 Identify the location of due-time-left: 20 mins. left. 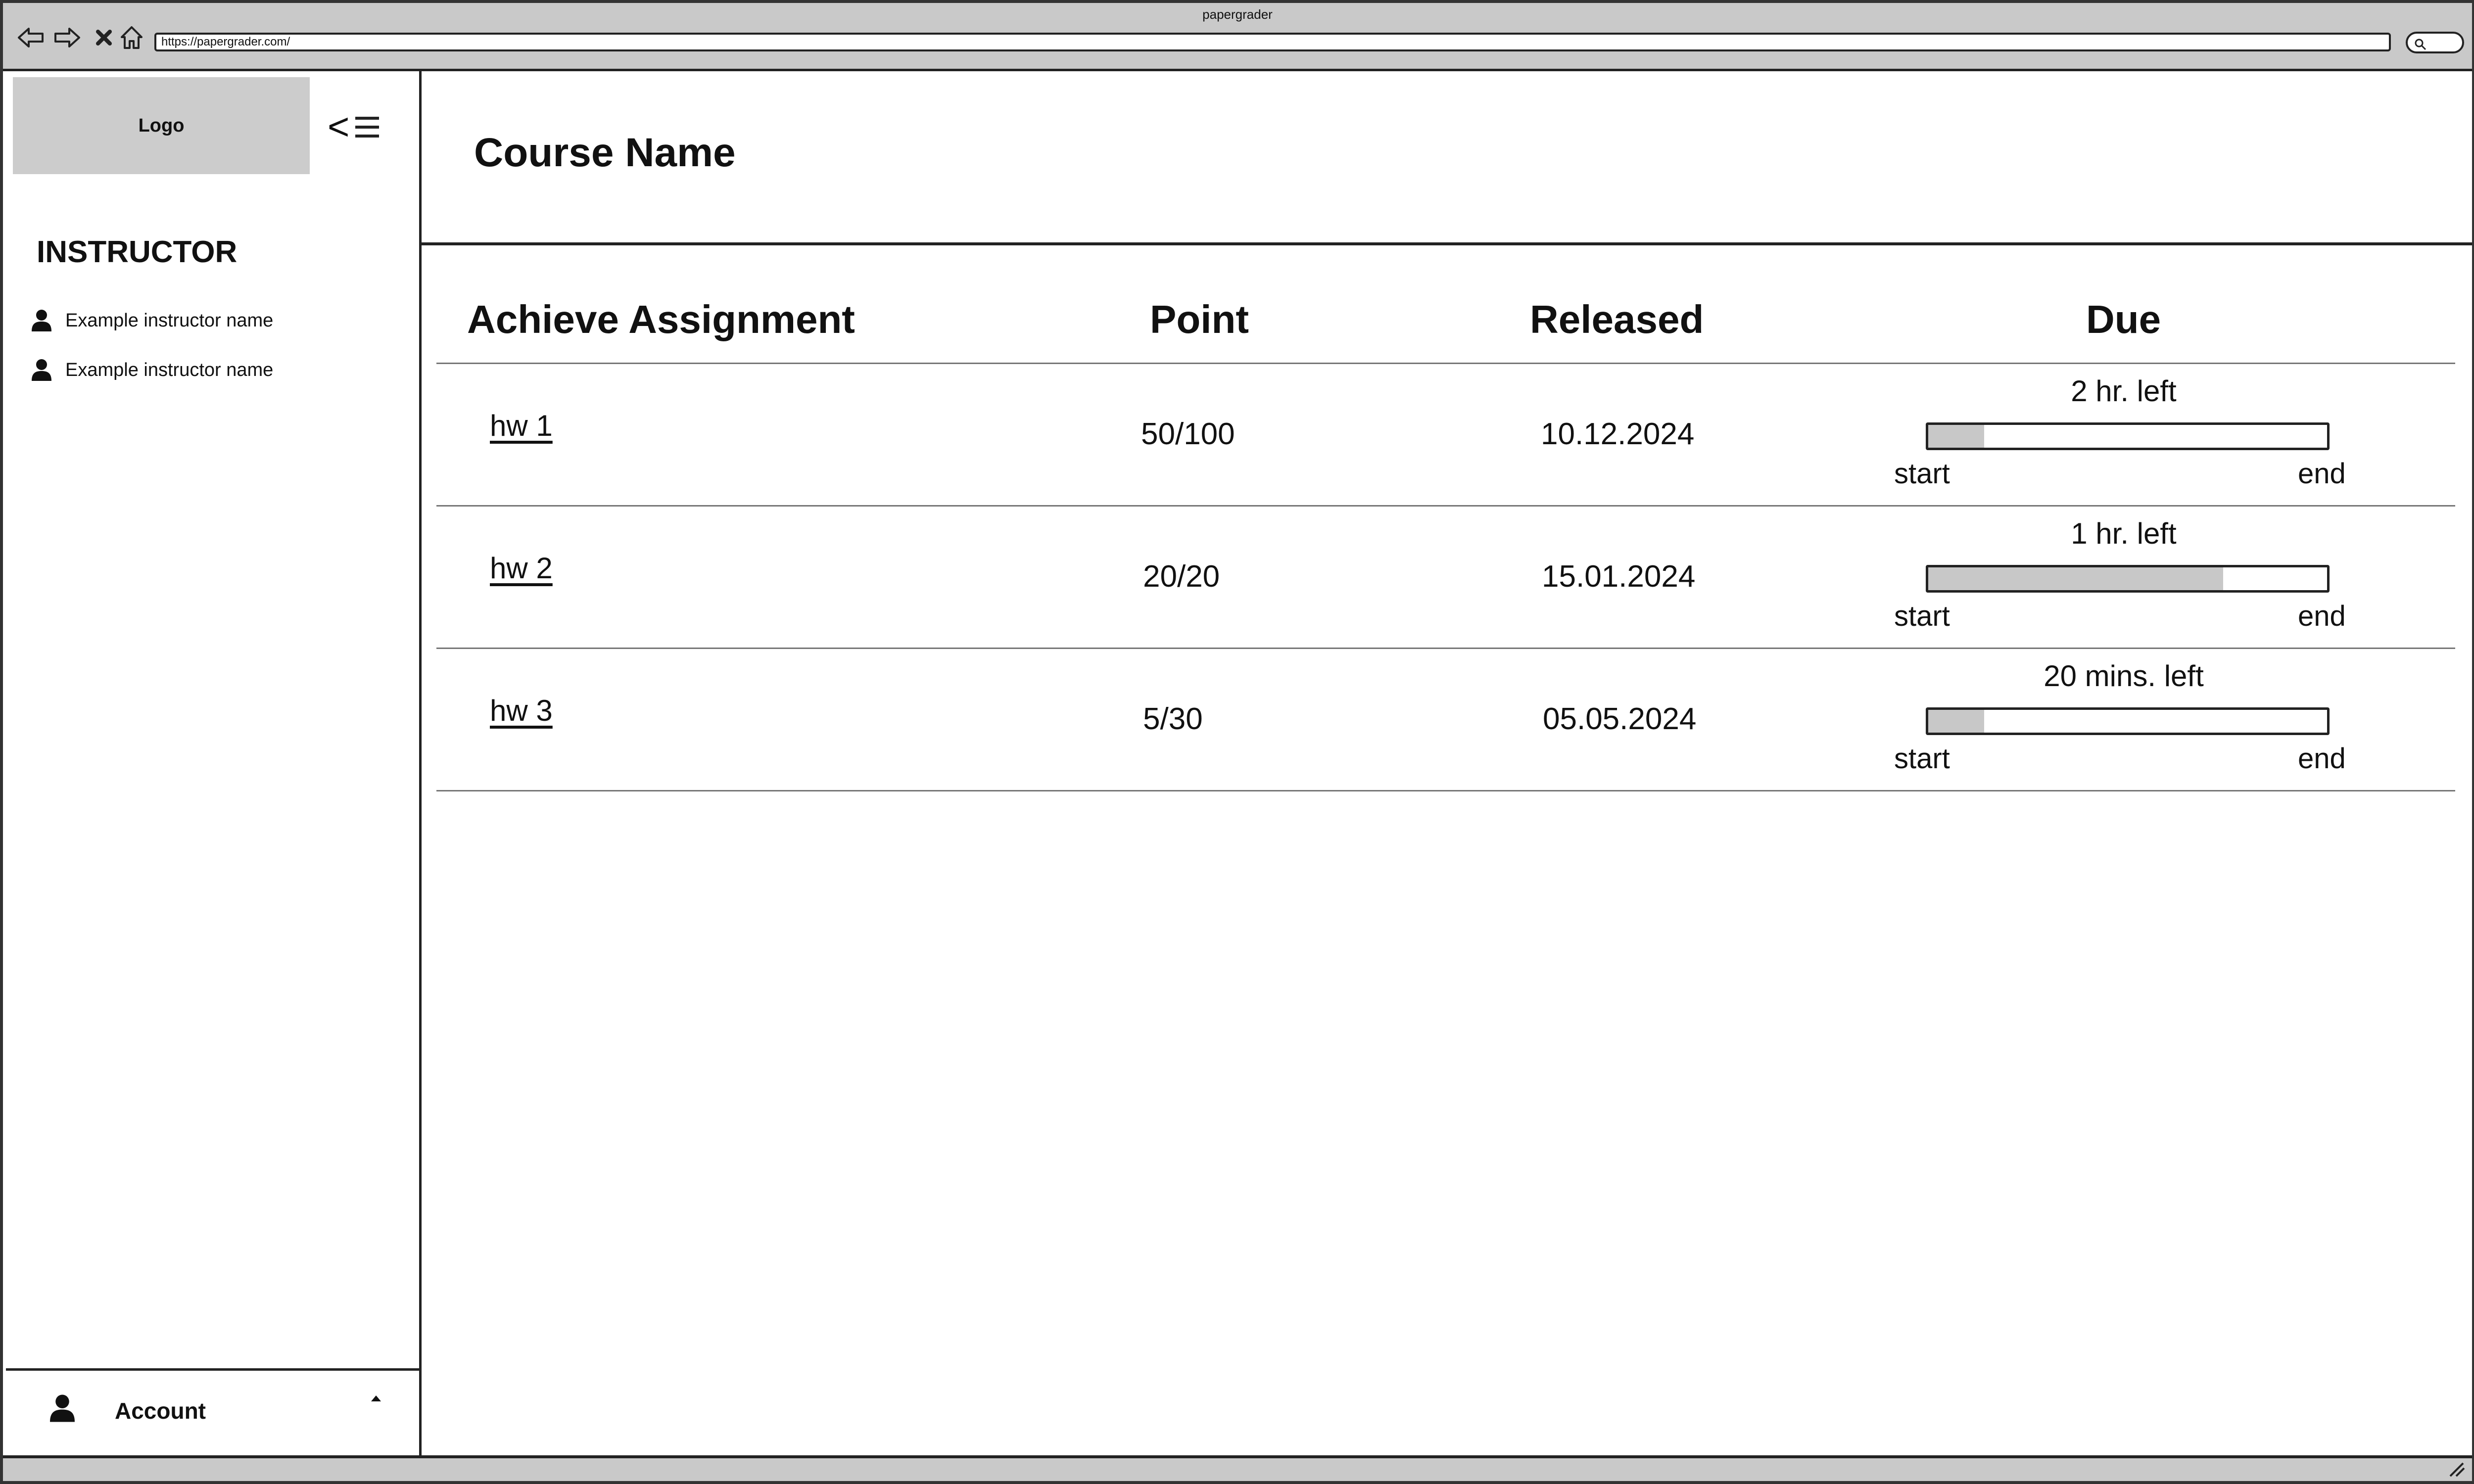
(2124, 676).